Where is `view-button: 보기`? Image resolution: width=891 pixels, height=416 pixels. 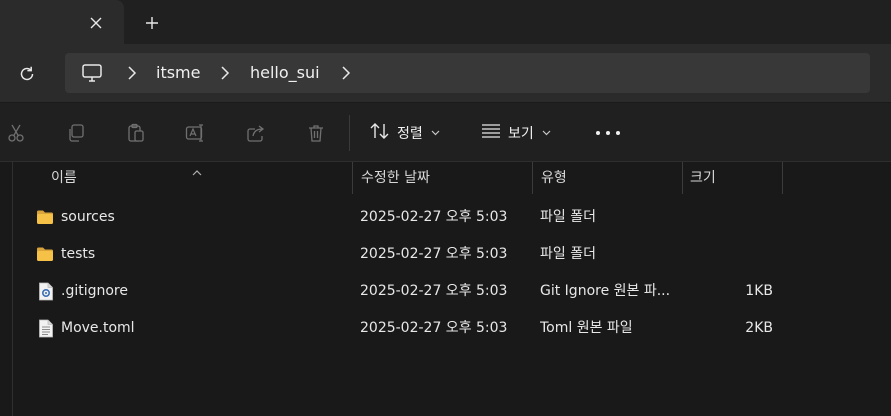
view-button: 보기 is located at coordinates (515, 133).